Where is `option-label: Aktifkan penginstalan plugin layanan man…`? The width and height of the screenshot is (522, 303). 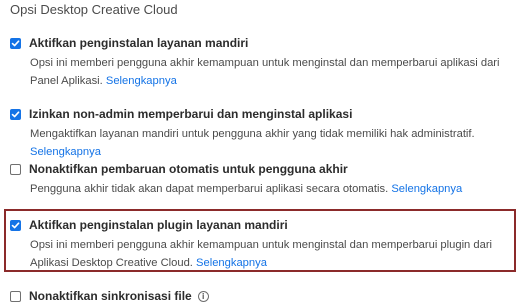
option-label: Aktifkan penginstalan plugin layanan man… is located at coordinates (158, 225).